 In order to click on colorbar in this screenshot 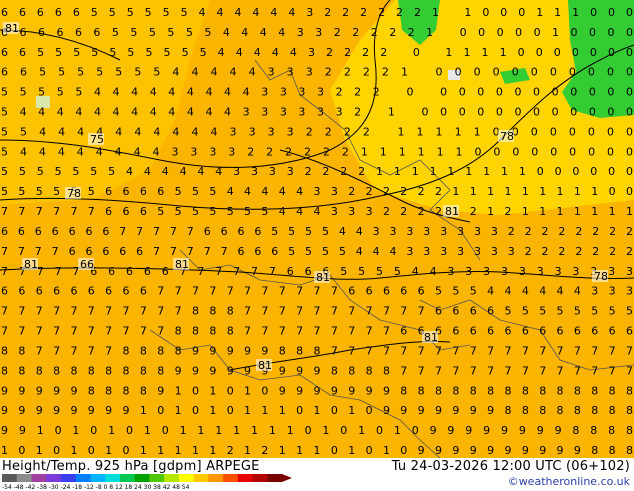, I will do `click(147, 478)`.